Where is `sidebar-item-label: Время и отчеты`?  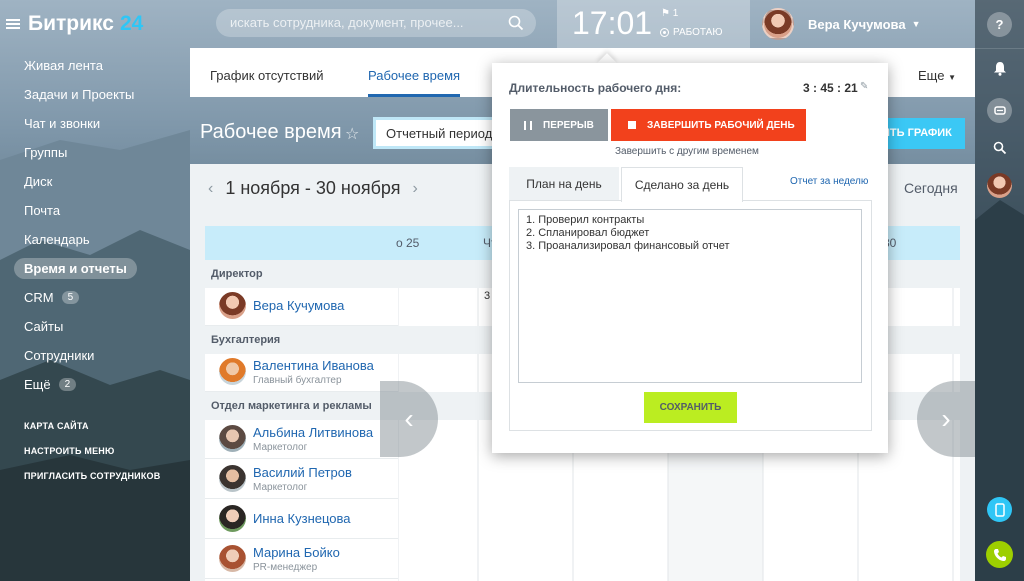 sidebar-item-label: Время и отчеты is located at coordinates (75, 268).